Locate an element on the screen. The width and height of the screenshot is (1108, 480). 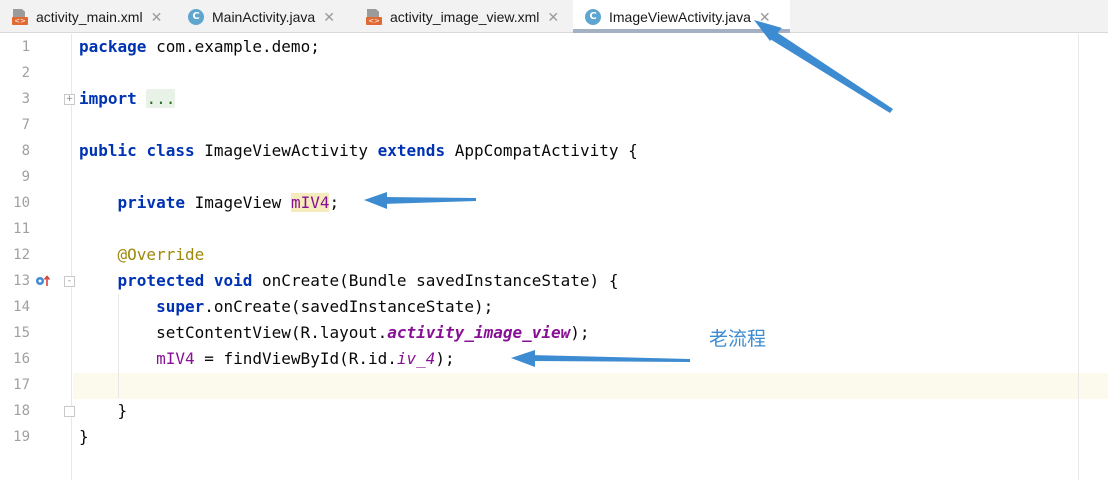
line-number: 19 is located at coordinates (21, 437).